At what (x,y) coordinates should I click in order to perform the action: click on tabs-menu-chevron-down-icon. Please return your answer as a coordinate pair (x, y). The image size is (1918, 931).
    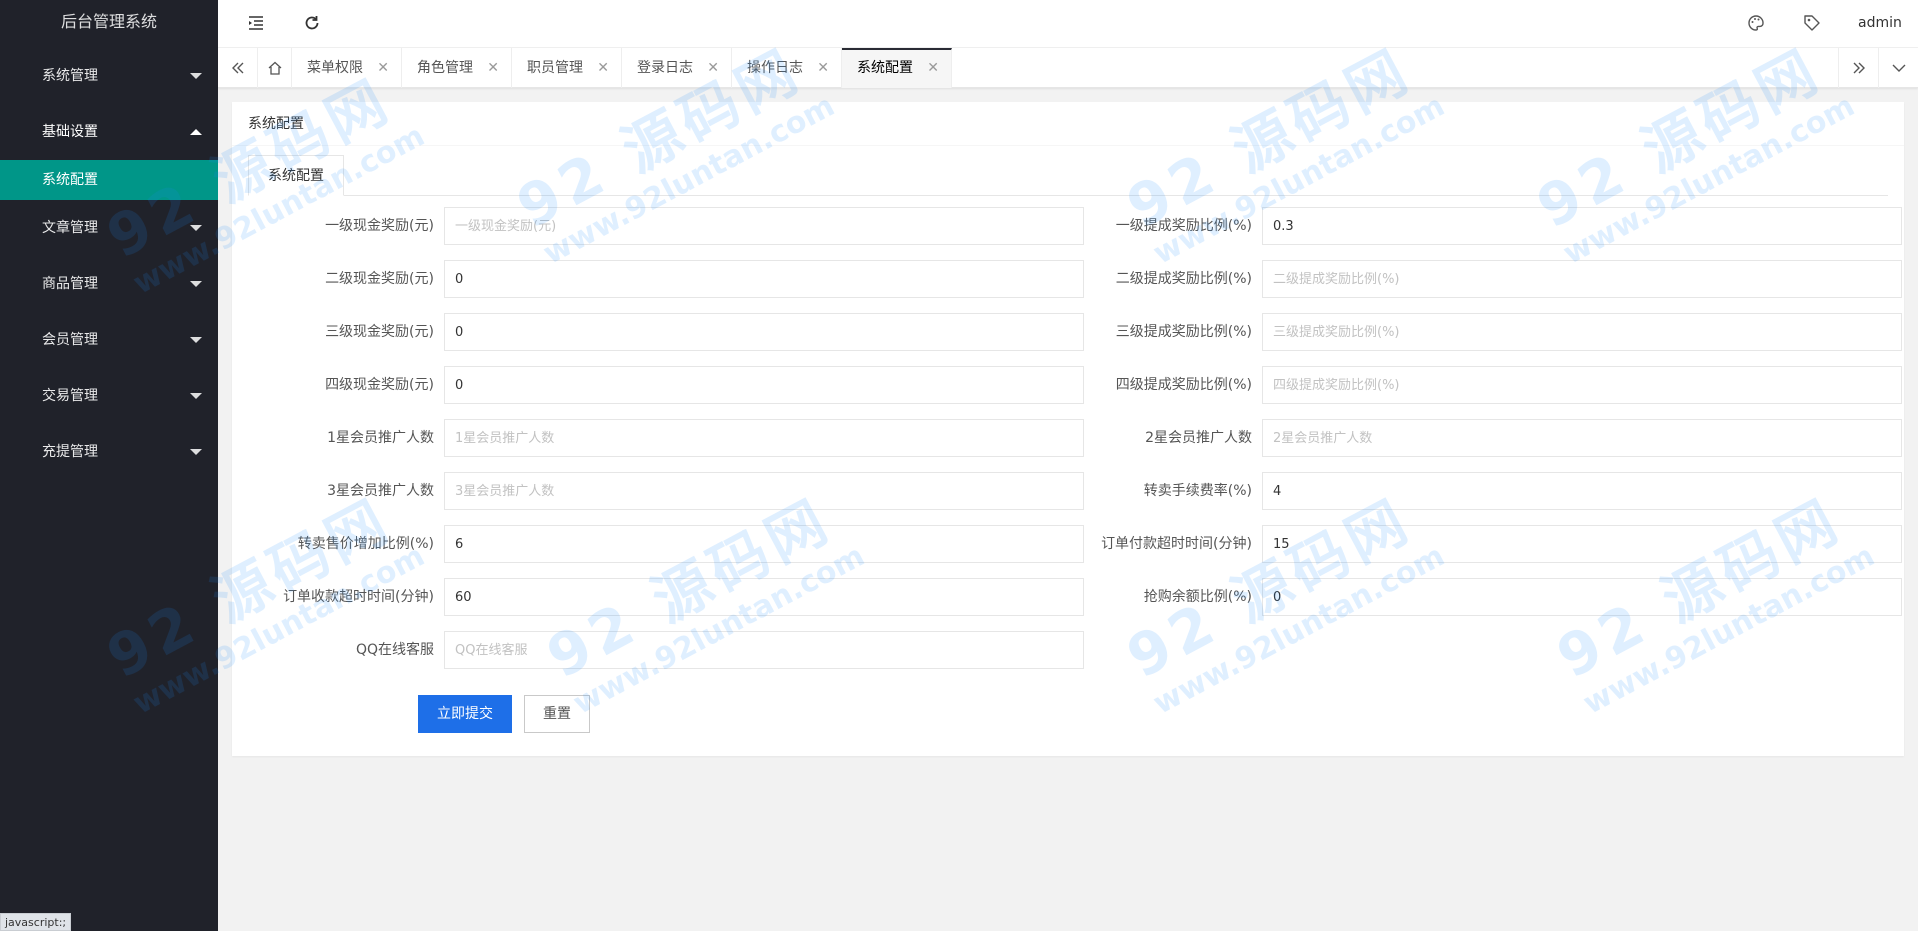
    Looking at the image, I should click on (1898, 68).